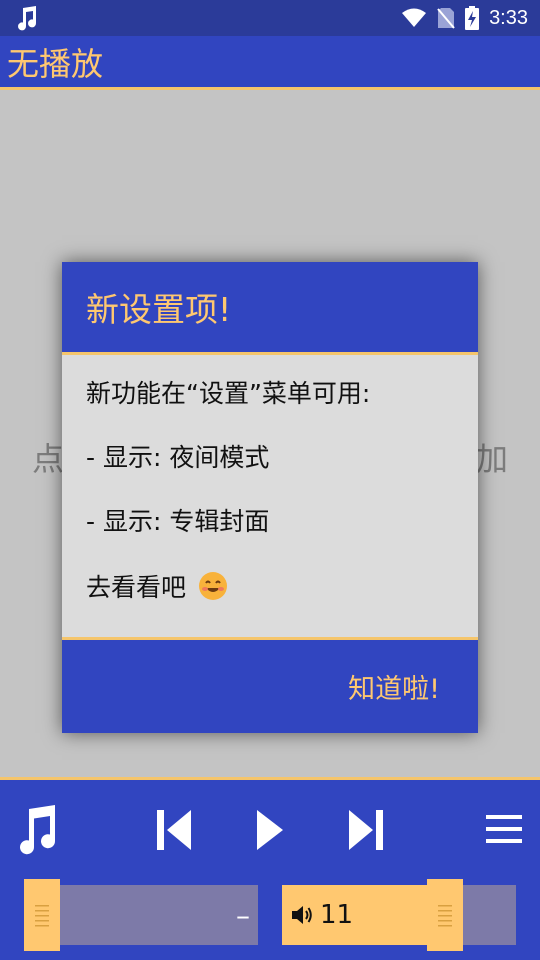  I want to click on dialog-line-text: 去看看吧, so click(136, 587).